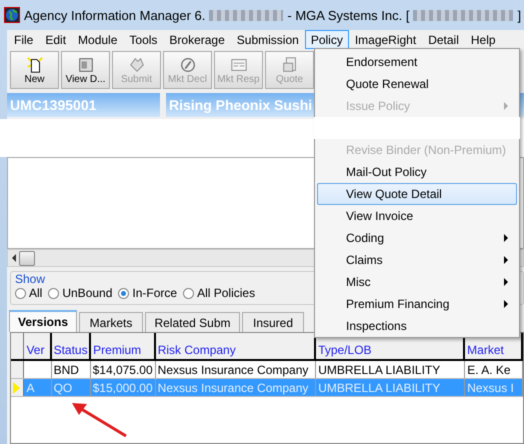 This screenshot has width=524, height=444. Describe the element at coordinates (417, 62) in the screenshot. I see `menu-item: Endorsement` at that location.